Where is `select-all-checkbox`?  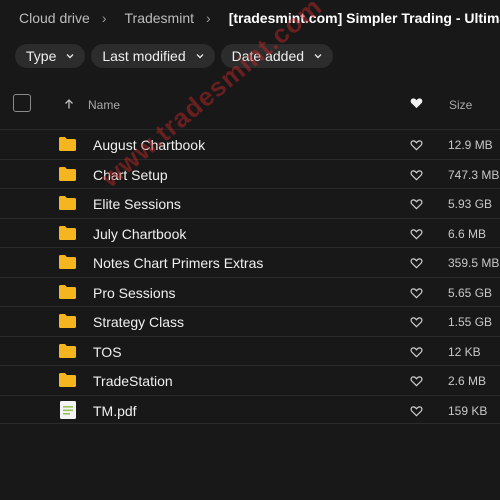
select-all-checkbox is located at coordinates (22, 103).